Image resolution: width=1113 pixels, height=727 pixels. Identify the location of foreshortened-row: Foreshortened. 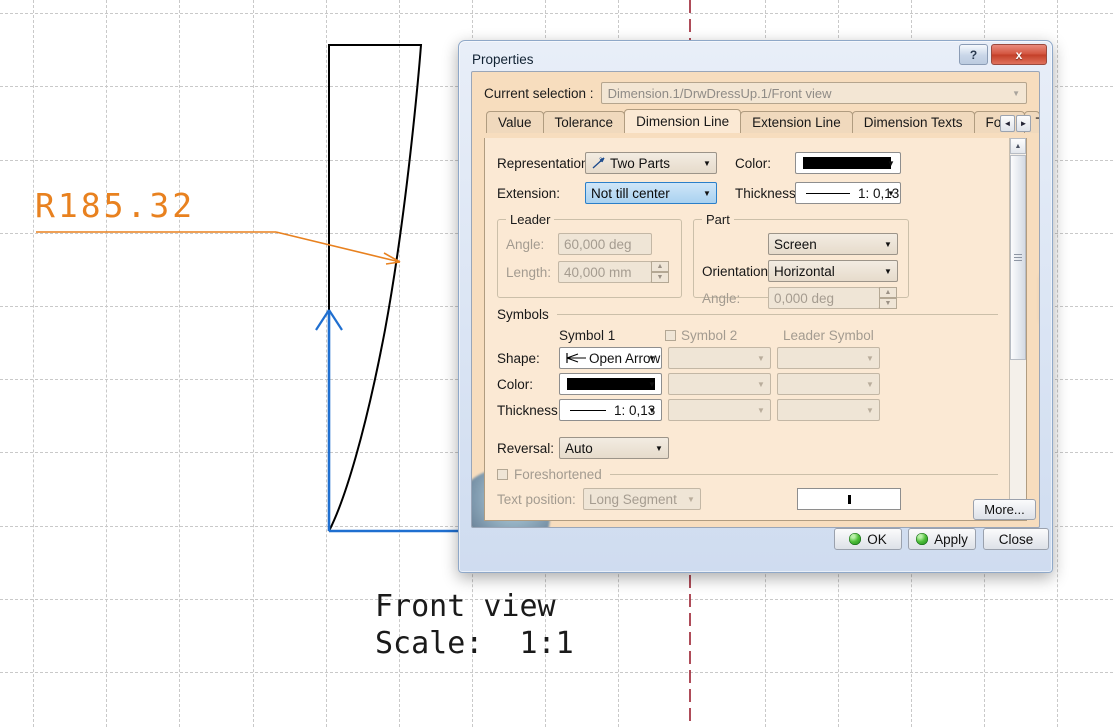
(747, 474).